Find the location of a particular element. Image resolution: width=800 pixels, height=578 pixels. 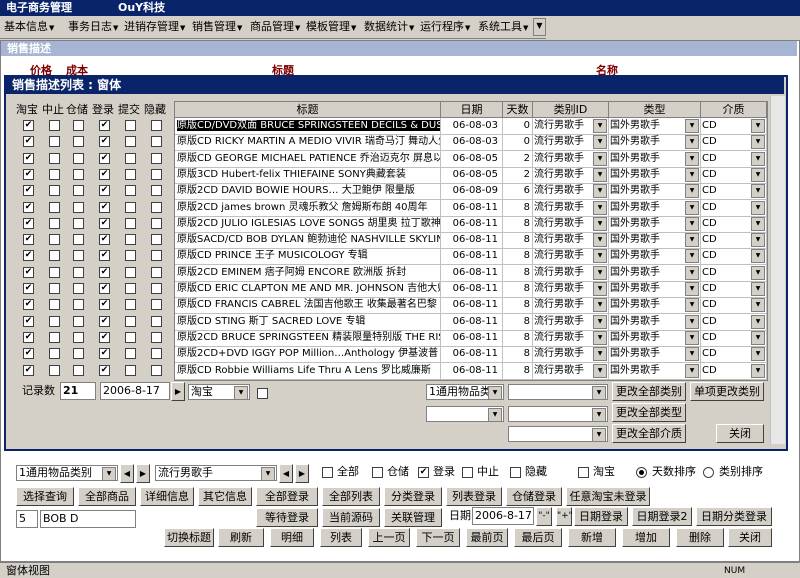

next-category-button: ▶ is located at coordinates (143, 473).